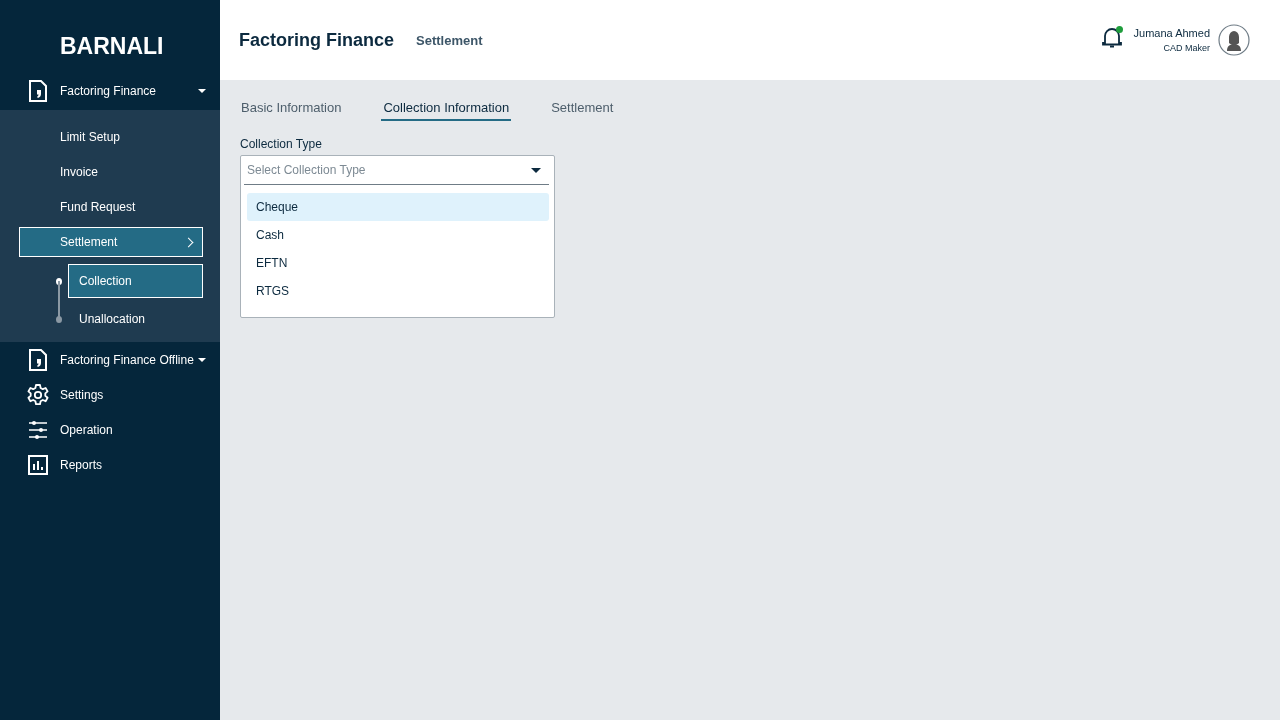  I want to click on tab: Settlement, so click(582, 110).